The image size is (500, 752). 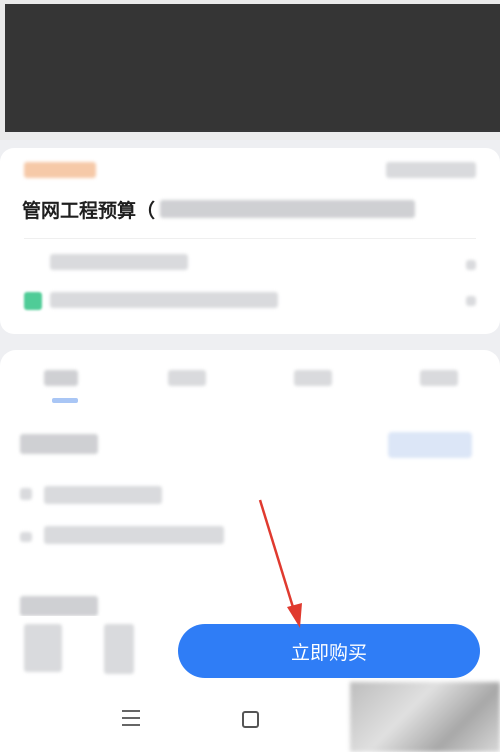 What do you see at coordinates (89, 211) in the screenshot?
I see `product-title: 管网工程预算（` at bounding box center [89, 211].